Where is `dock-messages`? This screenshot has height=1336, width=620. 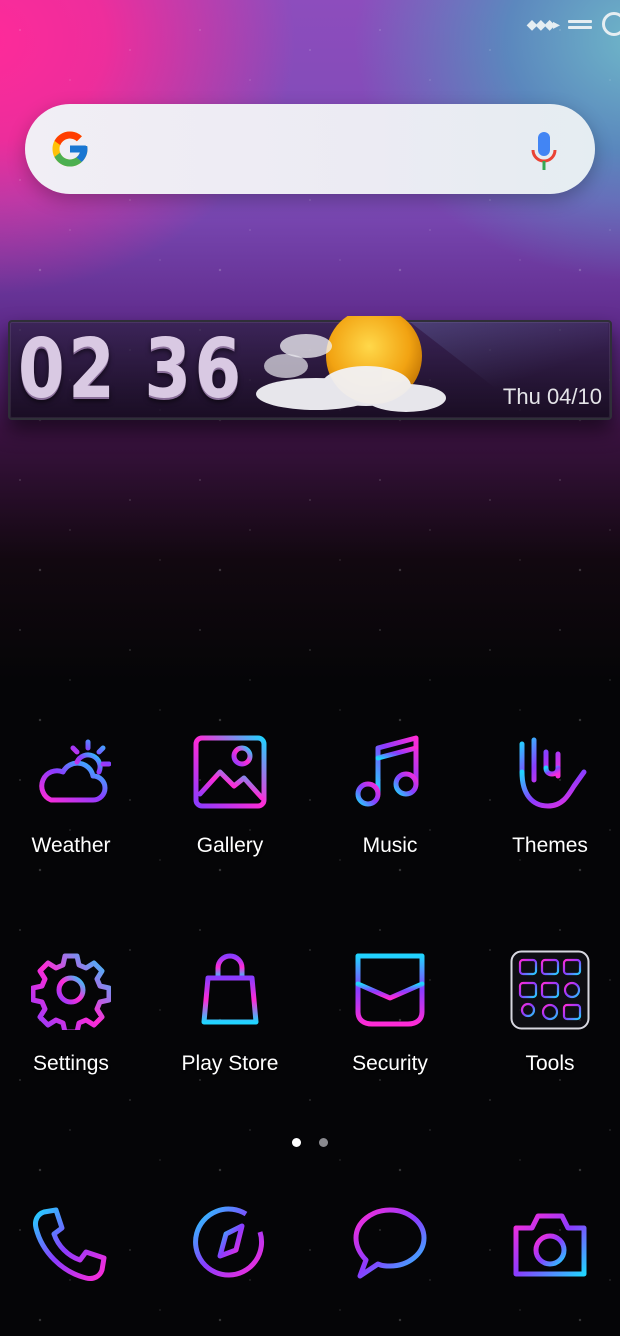
dock-messages is located at coordinates (390, 1244).